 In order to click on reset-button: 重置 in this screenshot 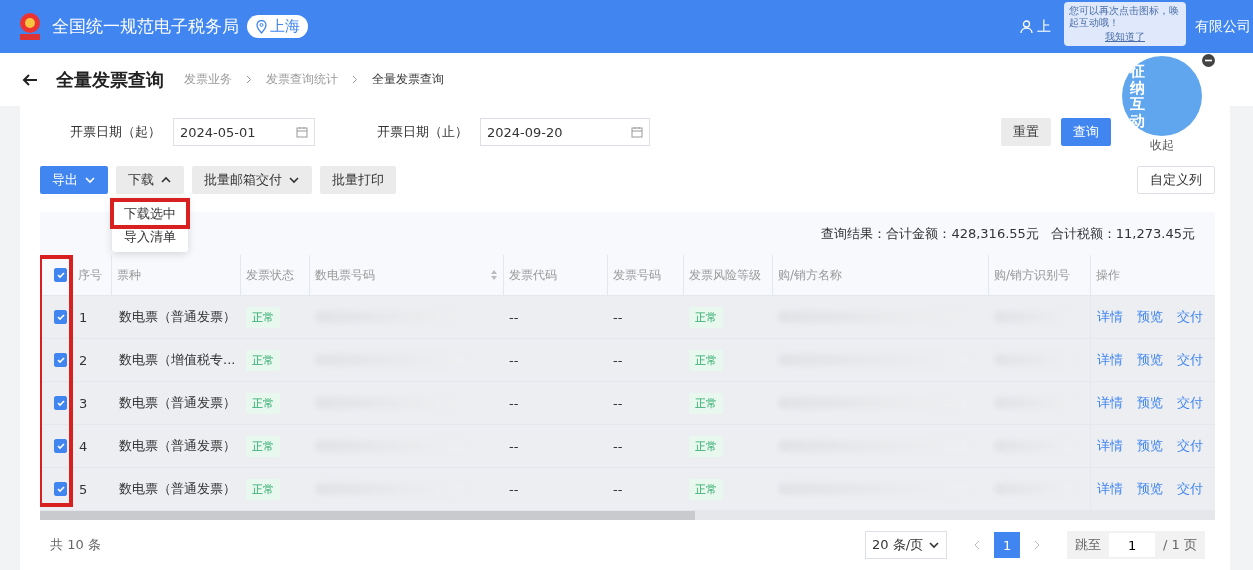, I will do `click(1026, 132)`.